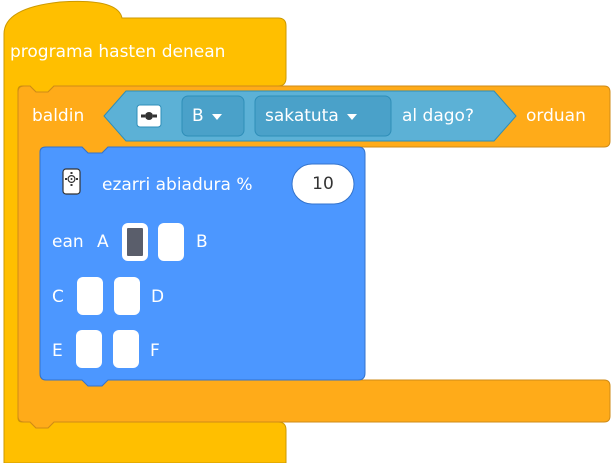 Image resolution: width=611 pixels, height=463 pixels. What do you see at coordinates (302, 116) in the screenshot?
I see `state-dropdown-value: sakatuta` at bounding box center [302, 116].